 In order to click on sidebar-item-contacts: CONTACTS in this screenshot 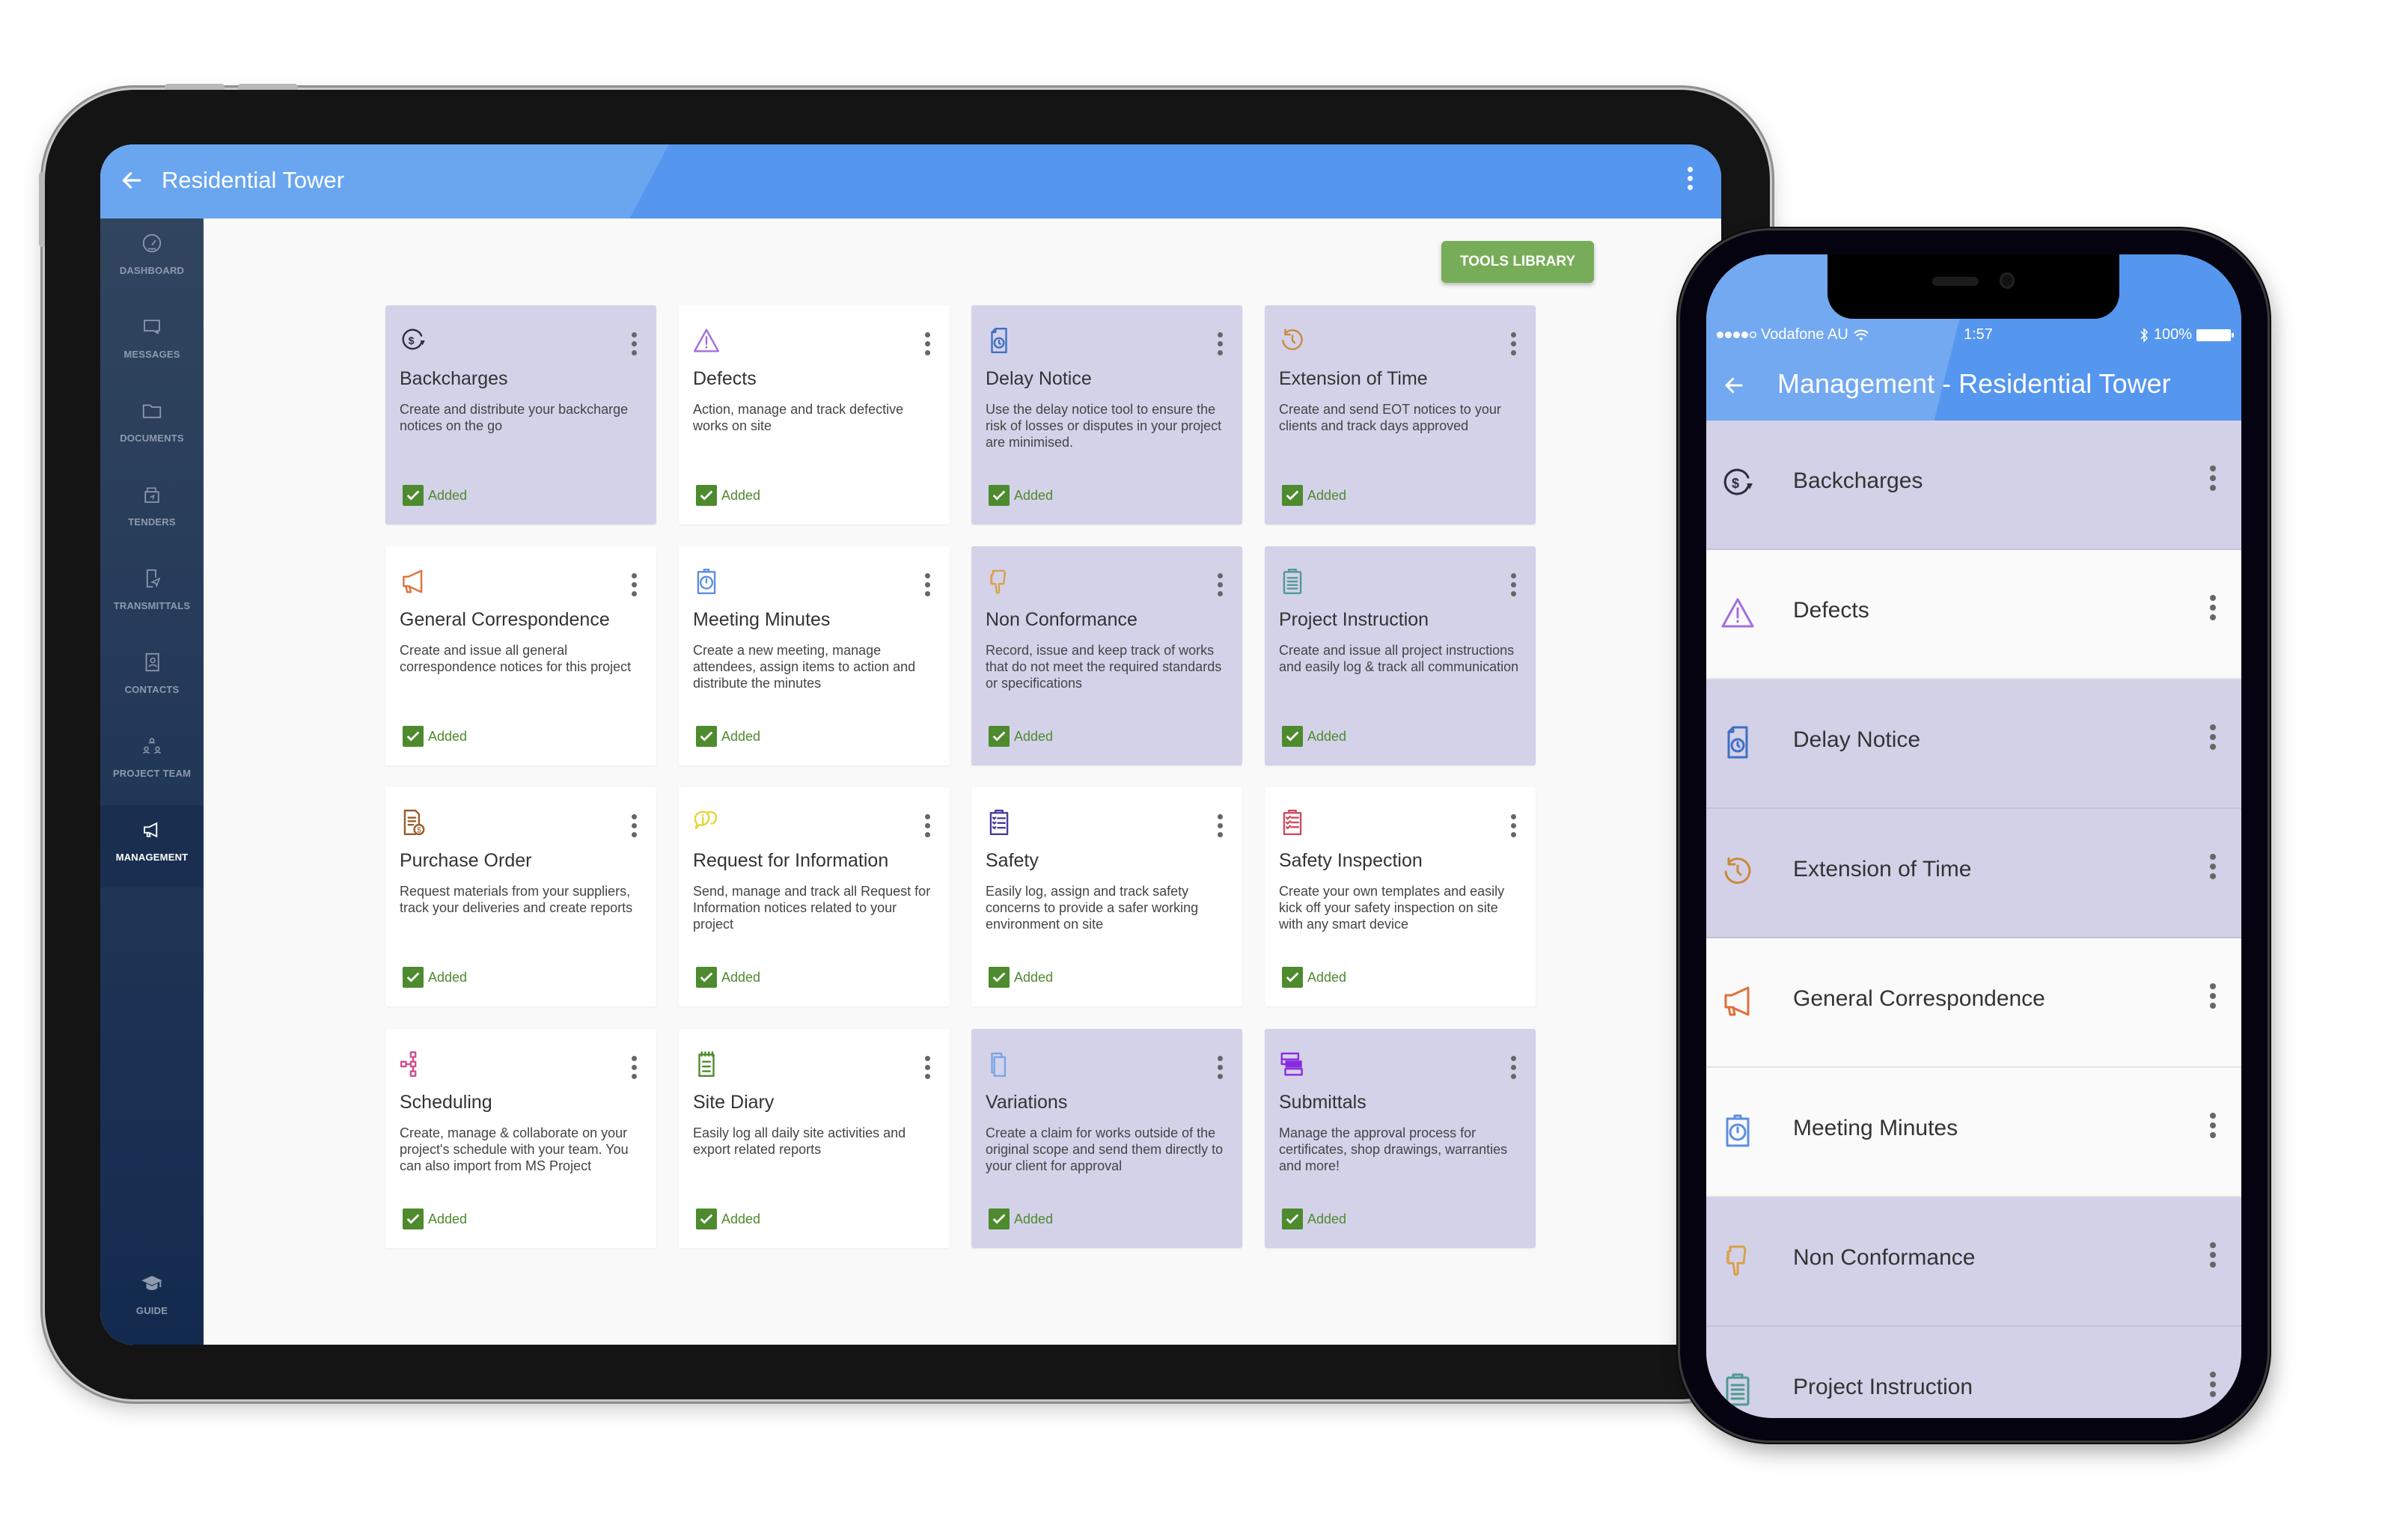, I will do `click(152, 679)`.